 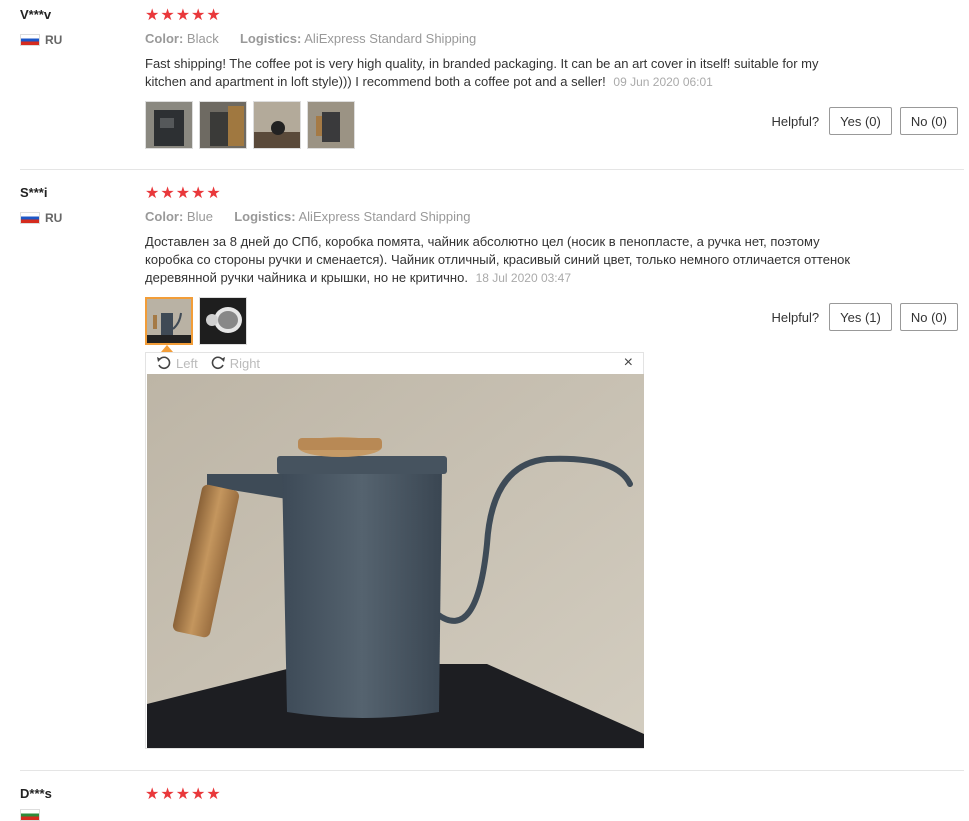 I want to click on rotate-right-button: Right, so click(x=235, y=363).